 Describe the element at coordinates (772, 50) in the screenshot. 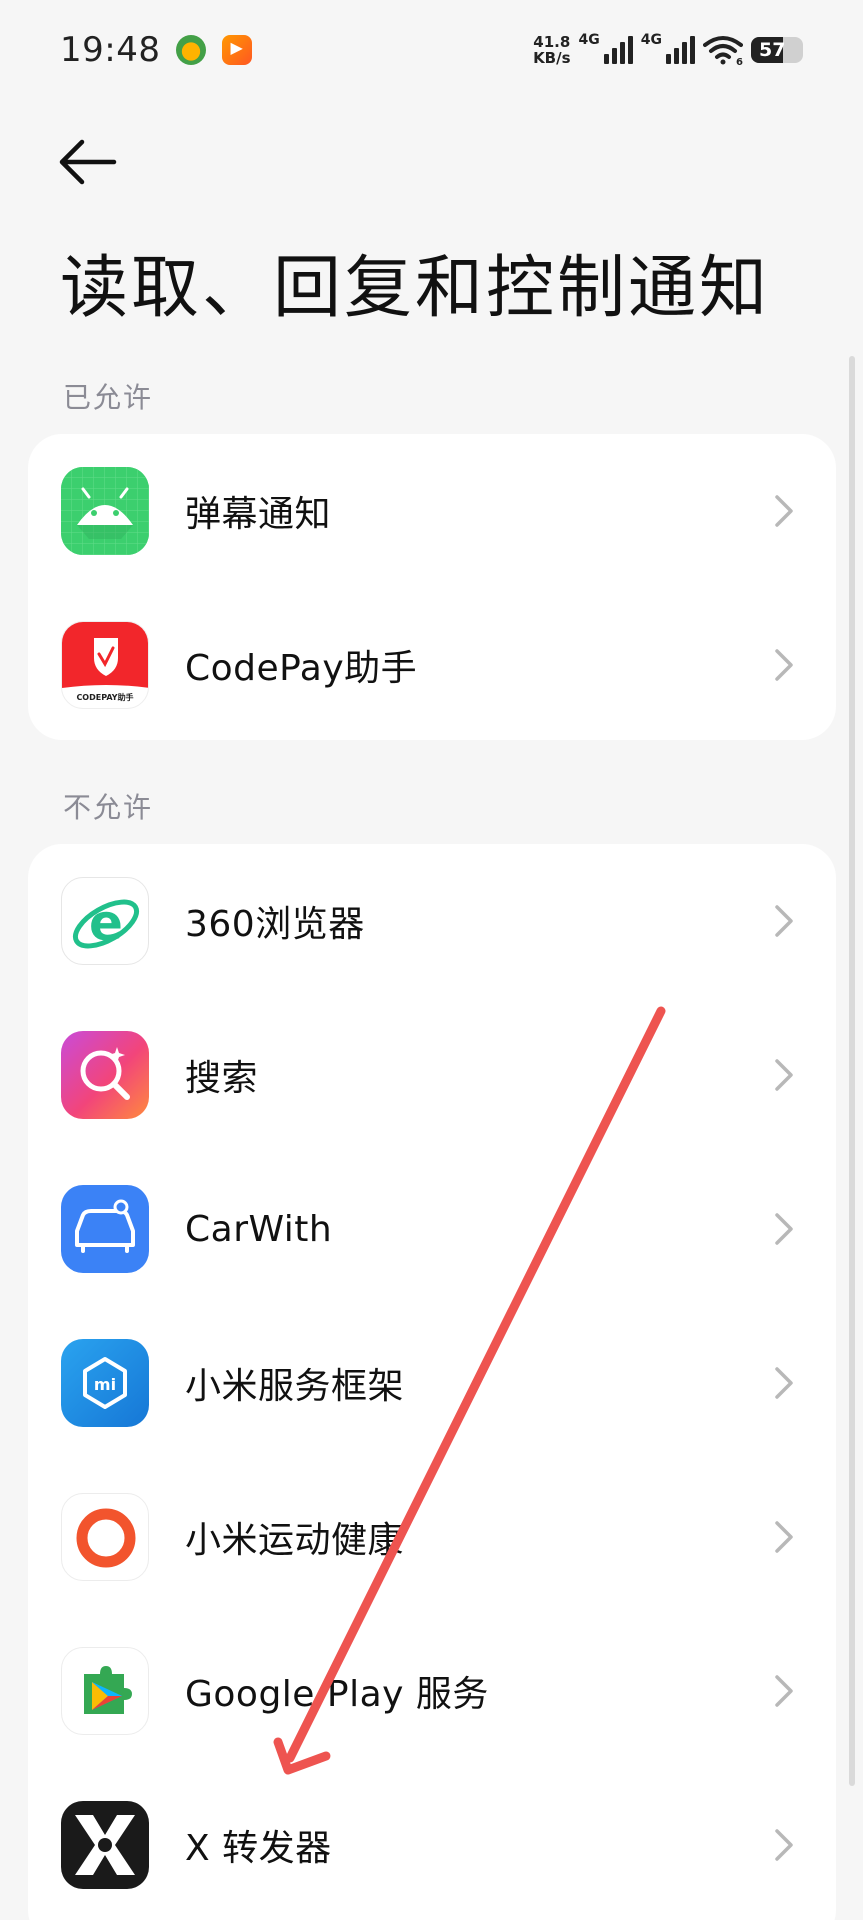

I see `battery-level: 57` at that location.